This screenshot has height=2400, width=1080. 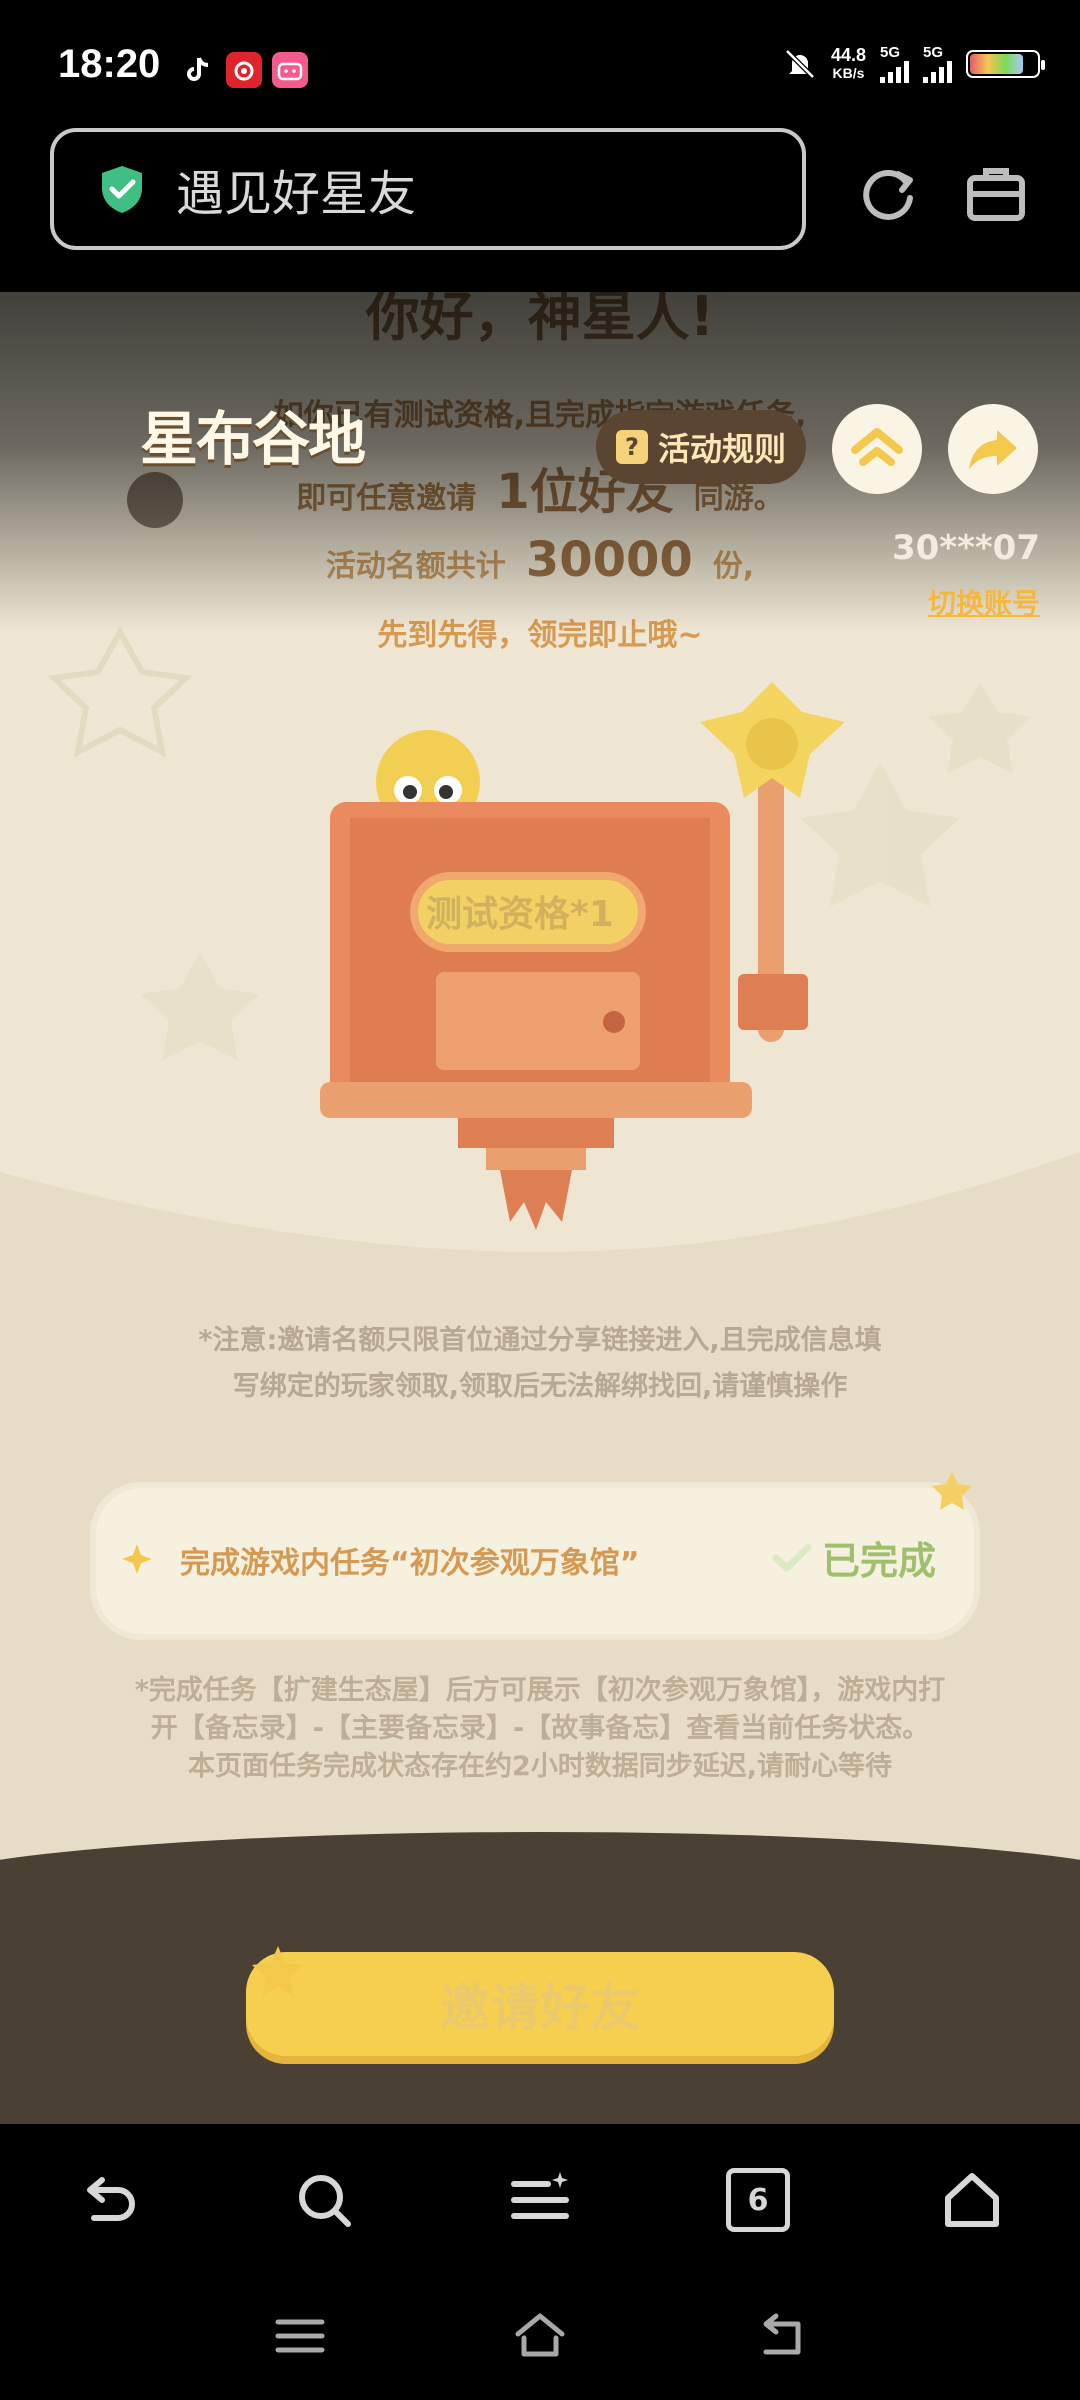 I want to click on task-description: 完成游戏内任务“初次参观万象馆”, so click(x=410, y=1563).